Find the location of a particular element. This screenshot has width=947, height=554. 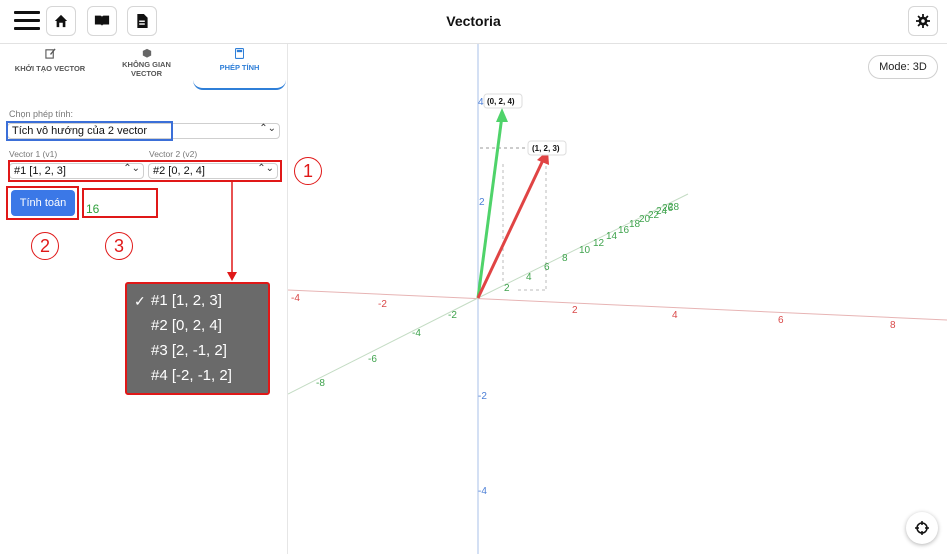

gear-icon is located at coordinates (923, 21).